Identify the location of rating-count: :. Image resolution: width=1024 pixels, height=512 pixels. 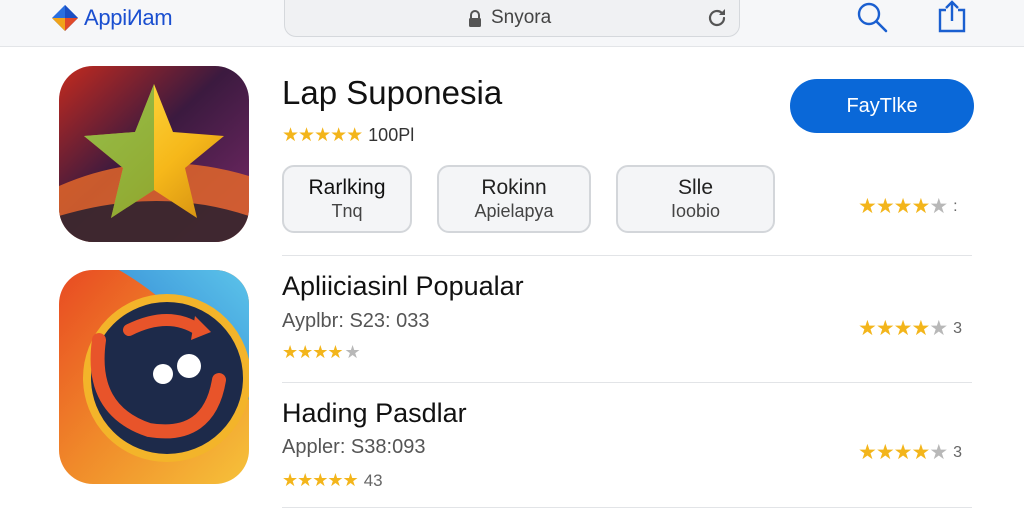
(955, 206).